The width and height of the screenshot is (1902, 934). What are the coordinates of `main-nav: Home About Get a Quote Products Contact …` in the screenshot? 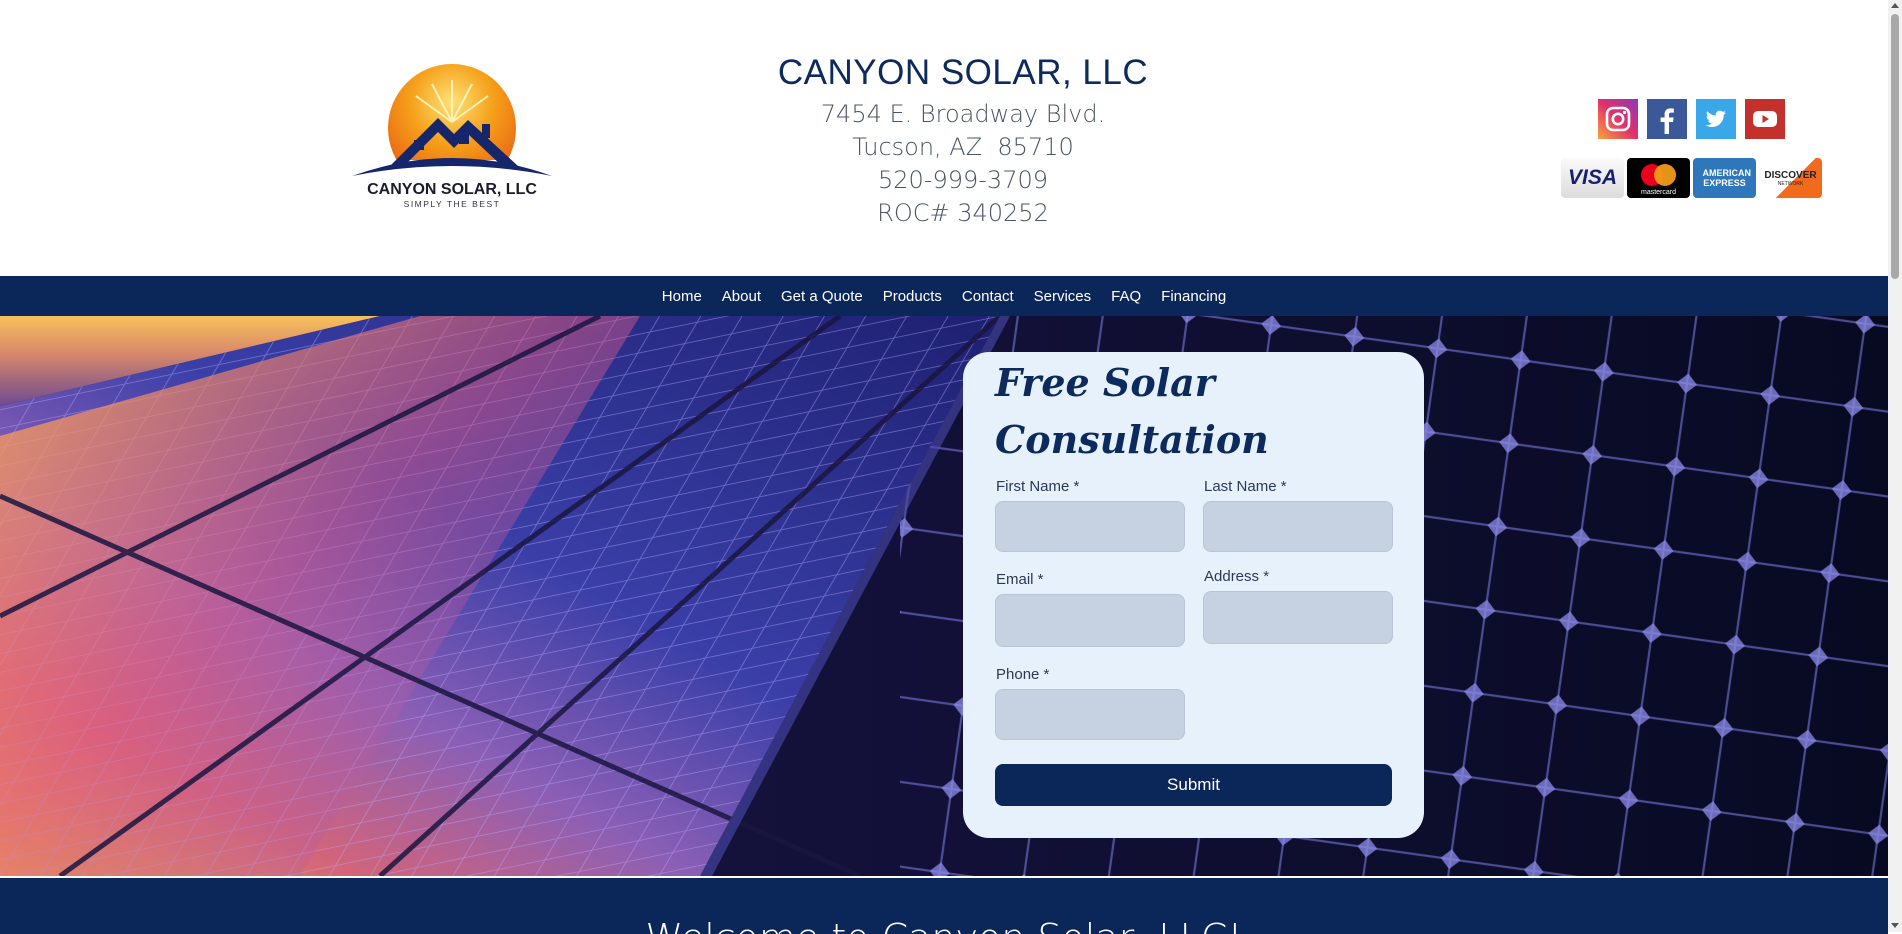 It's located at (944, 296).